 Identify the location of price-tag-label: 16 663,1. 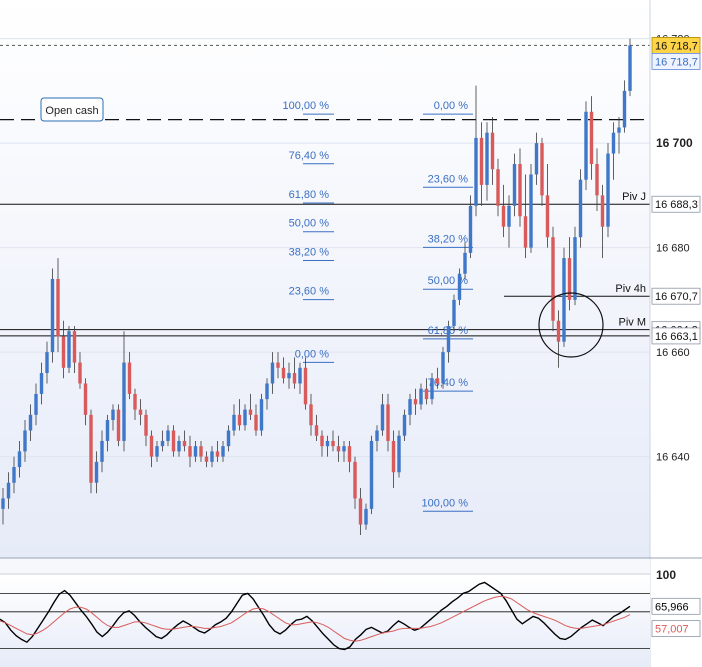
(676, 337).